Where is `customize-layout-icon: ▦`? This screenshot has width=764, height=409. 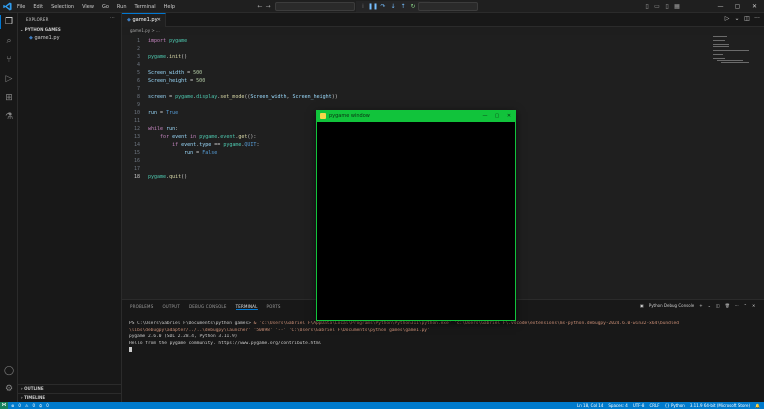
customize-layout-icon: ▦ is located at coordinates (677, 6).